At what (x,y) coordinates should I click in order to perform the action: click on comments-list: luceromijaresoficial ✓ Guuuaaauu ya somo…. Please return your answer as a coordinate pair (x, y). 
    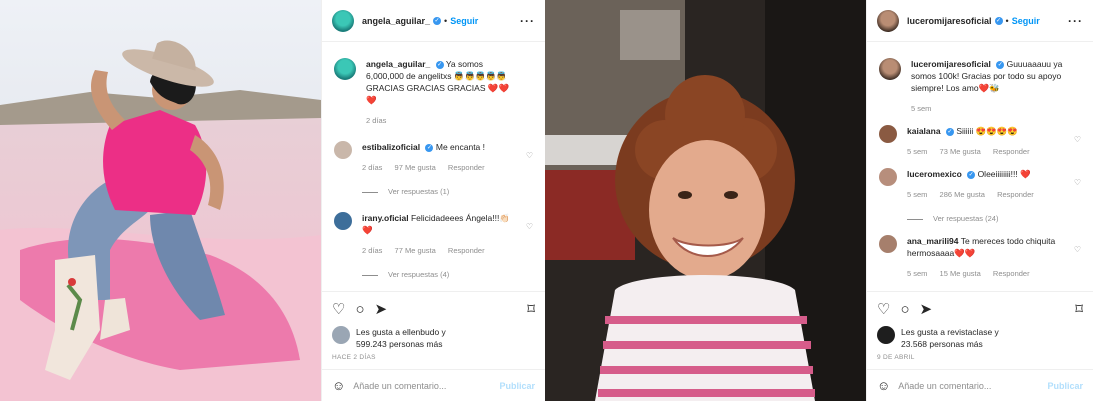
    Looking at the image, I should click on (980, 170).